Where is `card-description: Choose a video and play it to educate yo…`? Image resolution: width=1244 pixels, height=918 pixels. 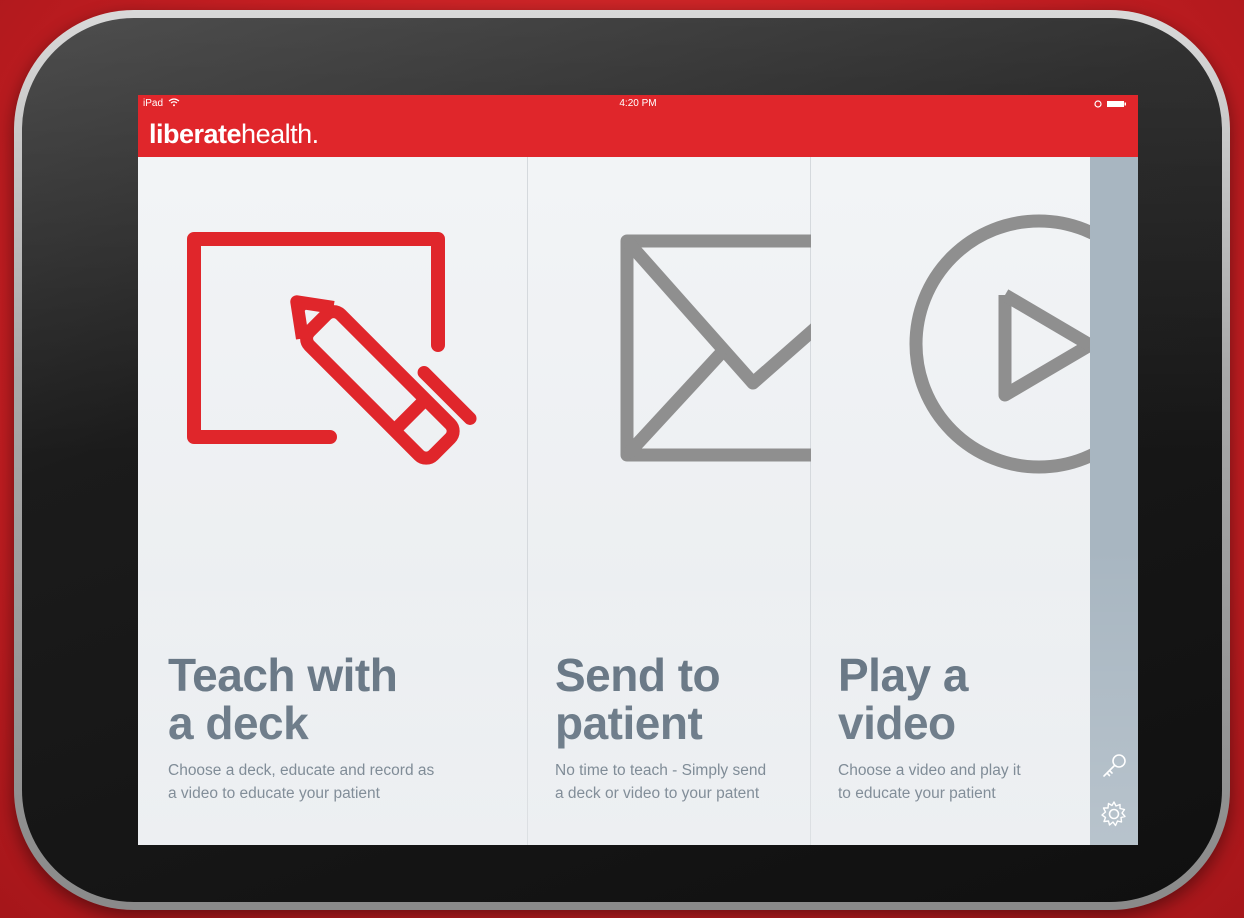 card-description: Choose a video and play it to educate yo… is located at coordinates (929, 782).